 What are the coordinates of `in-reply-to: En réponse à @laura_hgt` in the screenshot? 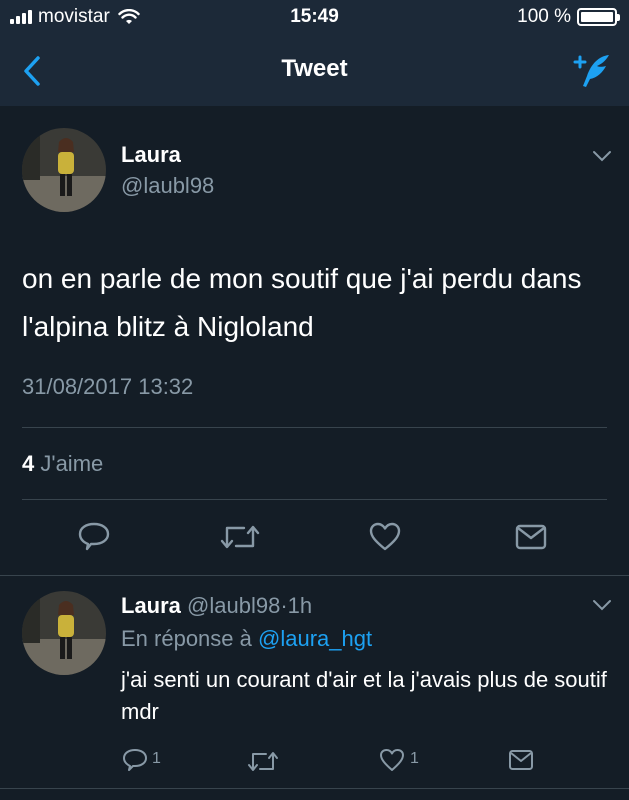 It's located at (246, 639).